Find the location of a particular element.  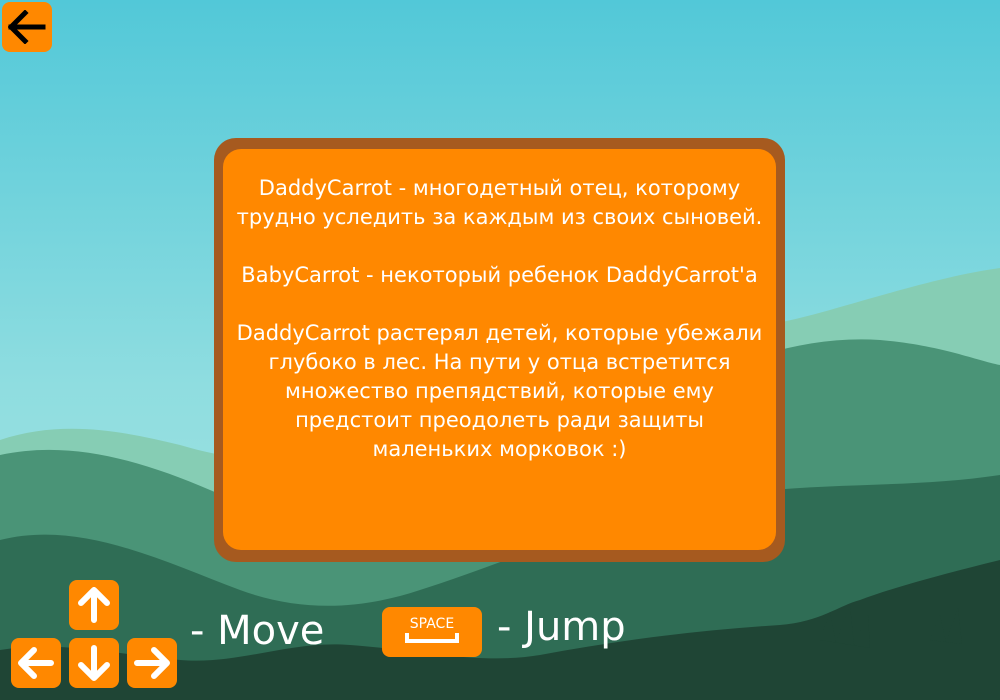

jump-legend: - Jump is located at coordinates (561, 627).